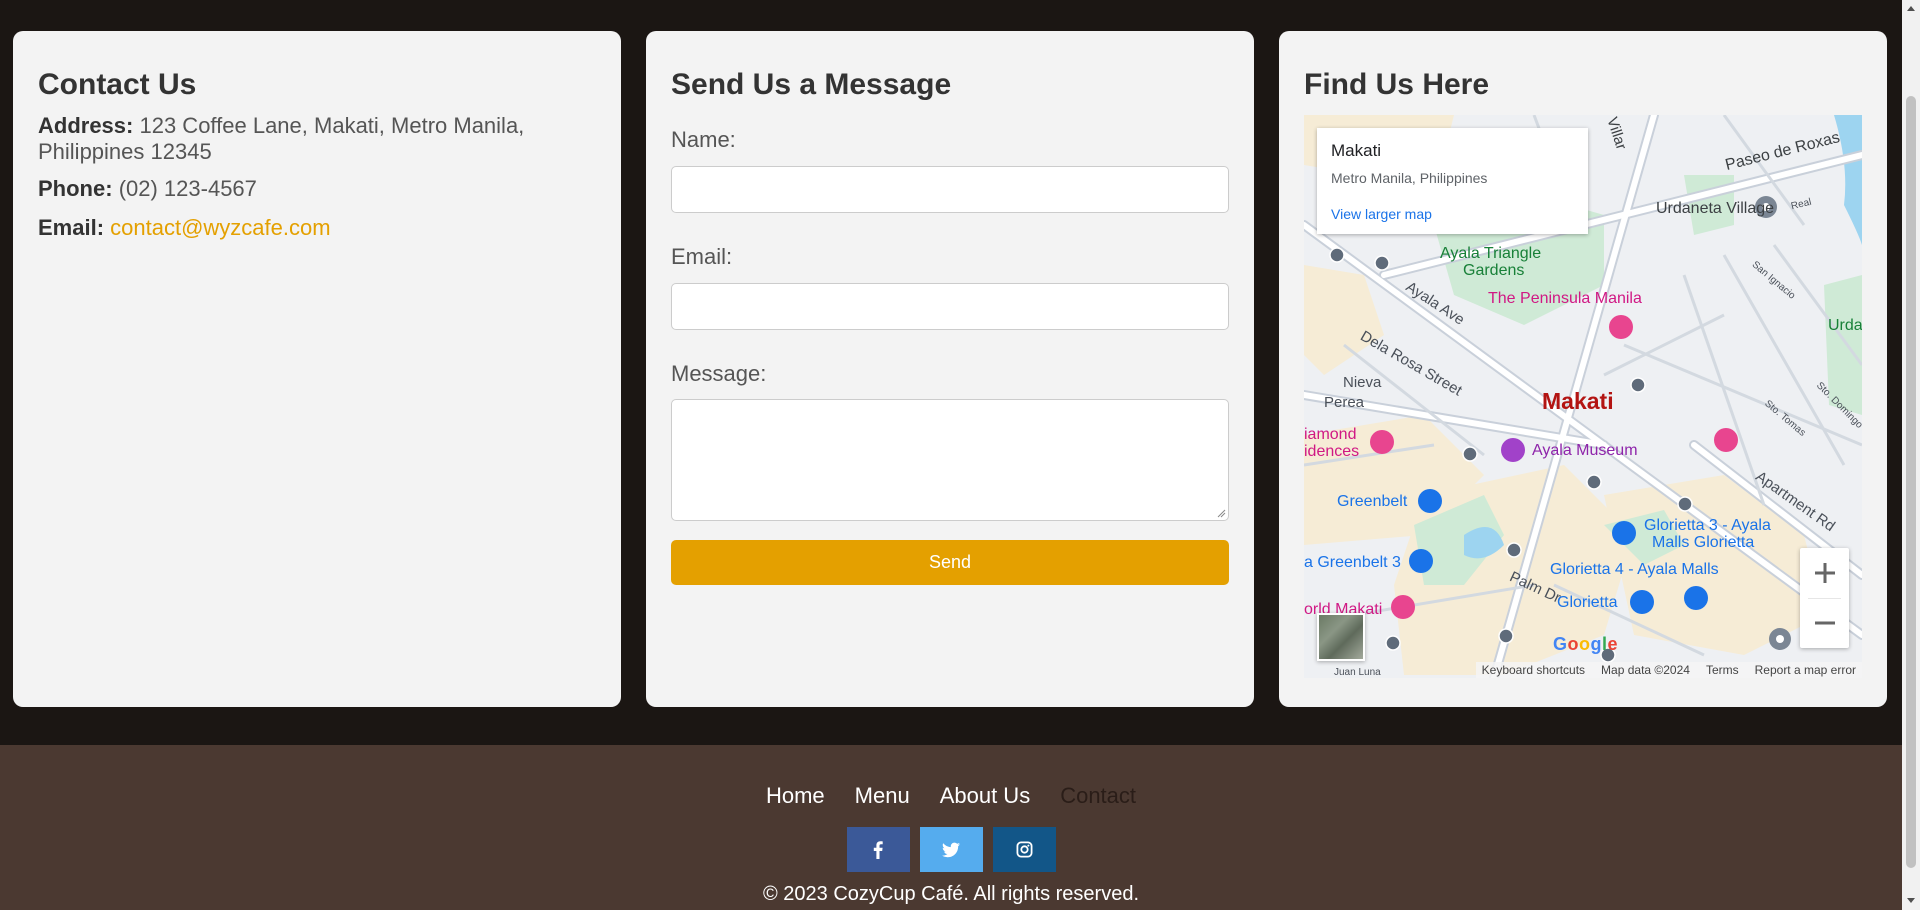  I want to click on map-label-greenbelt: Greenbelt, so click(1372, 501).